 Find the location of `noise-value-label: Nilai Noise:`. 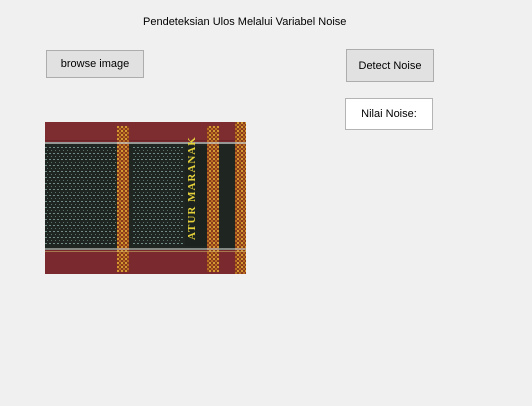

noise-value-label: Nilai Noise: is located at coordinates (389, 114).